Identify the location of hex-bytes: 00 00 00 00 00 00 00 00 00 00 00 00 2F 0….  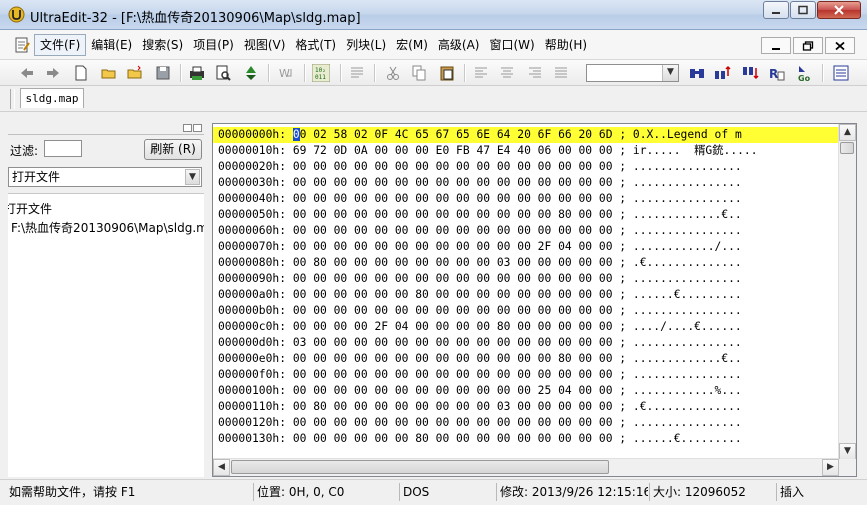
(452, 246).